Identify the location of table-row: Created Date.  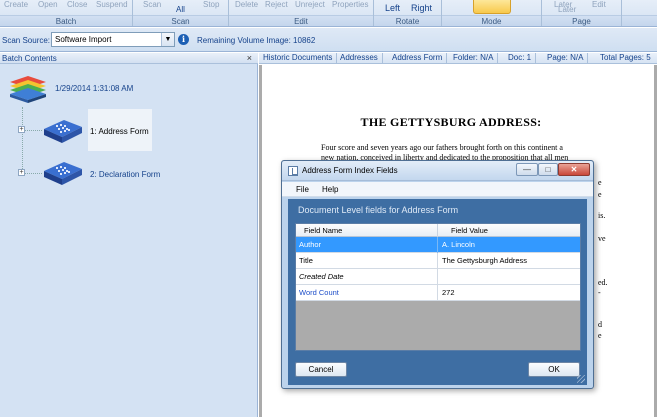
(438, 277).